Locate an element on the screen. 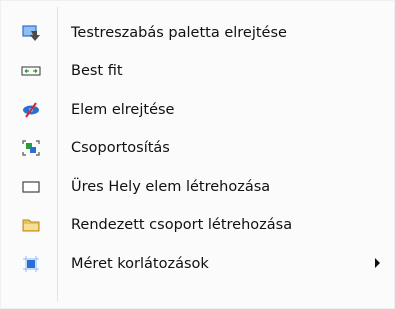  menu-item-label: Best fit is located at coordinates (97, 71).